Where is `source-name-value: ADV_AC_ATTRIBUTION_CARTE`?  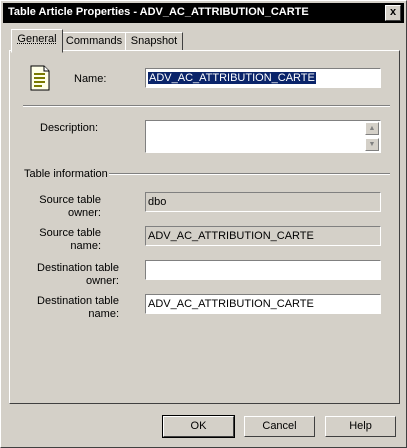 source-name-value: ADV_AC_ATTRIBUTION_CARTE is located at coordinates (231, 236).